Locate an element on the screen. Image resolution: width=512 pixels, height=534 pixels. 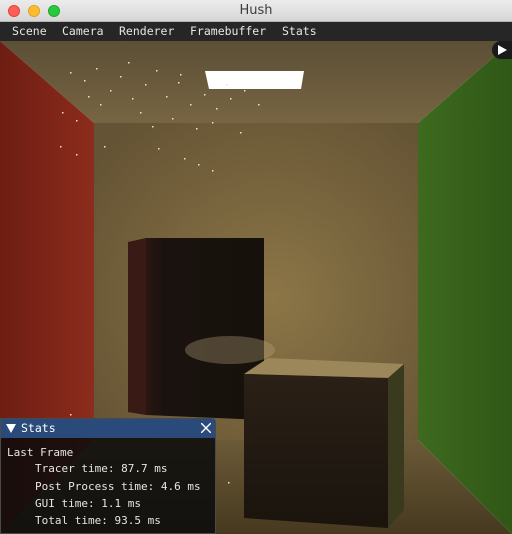
menu-renderer: Renderer is located at coordinates (146, 31).